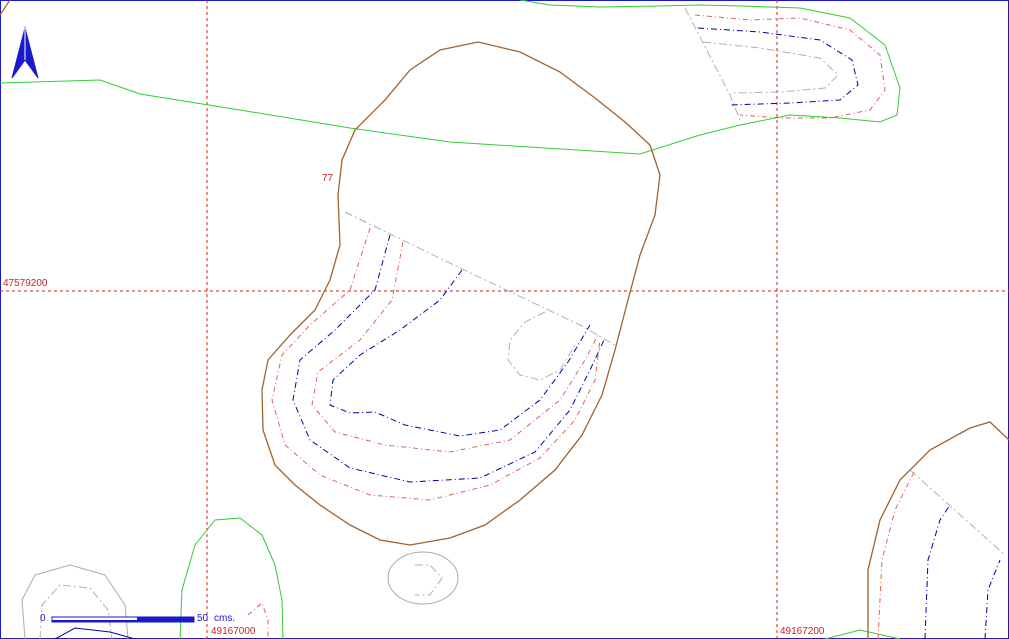  What do you see at coordinates (203, 618) in the screenshot?
I see `scale-bar-end-label: 50` at bounding box center [203, 618].